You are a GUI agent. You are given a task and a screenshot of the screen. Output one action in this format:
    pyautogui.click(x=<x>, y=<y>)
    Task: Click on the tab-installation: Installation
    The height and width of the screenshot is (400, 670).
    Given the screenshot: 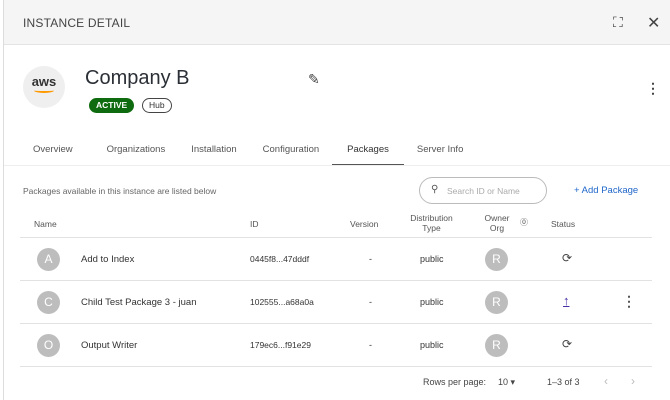 What is the action you would take?
    pyautogui.click(x=213, y=151)
    